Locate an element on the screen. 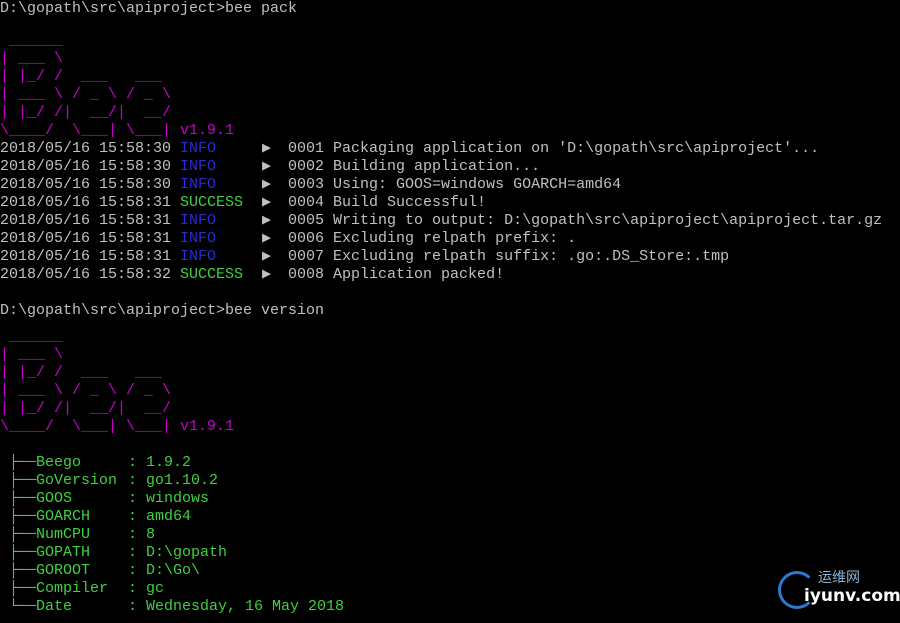 This screenshot has height=623, width=900. command-line-version: D:\gopath\src\apiproject>bee version is located at coordinates (162, 310).